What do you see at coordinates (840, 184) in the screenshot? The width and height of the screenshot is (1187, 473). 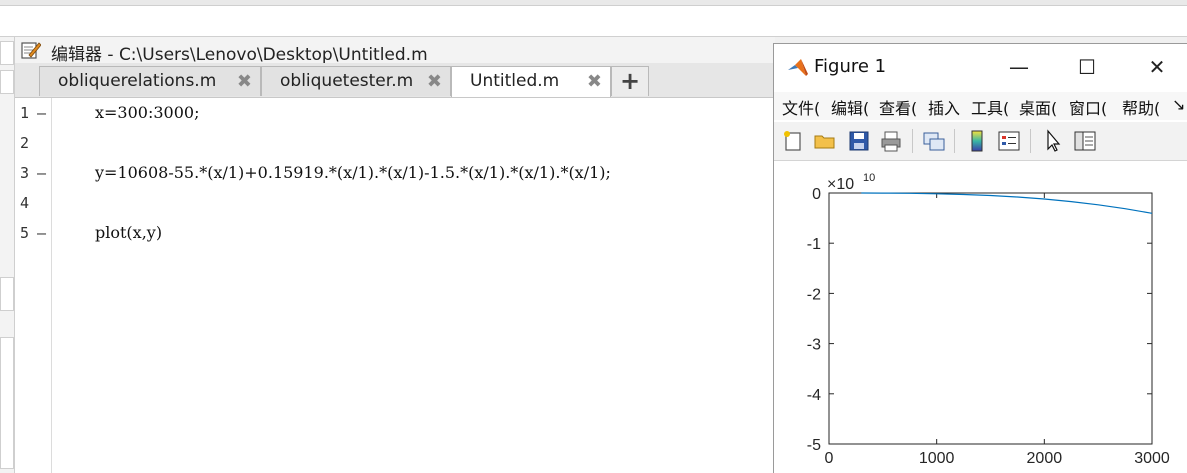 I see `y-exponent-label: ×10` at bounding box center [840, 184].